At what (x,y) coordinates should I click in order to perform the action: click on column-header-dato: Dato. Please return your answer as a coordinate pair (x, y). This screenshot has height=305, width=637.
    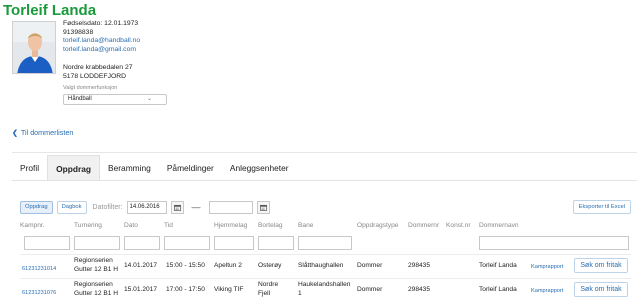
    Looking at the image, I should click on (131, 225).